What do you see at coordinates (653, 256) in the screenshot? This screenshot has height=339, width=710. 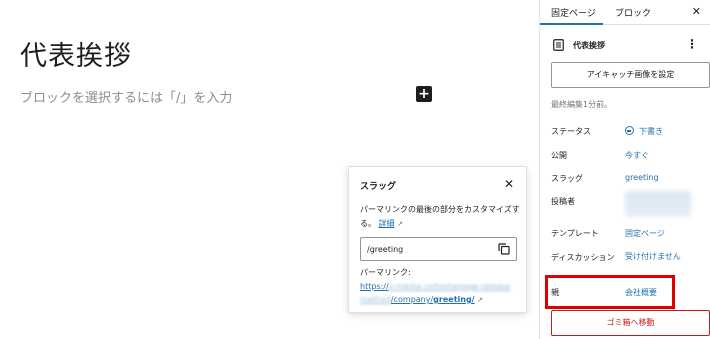 I see `discussion-value: 受け付けません` at bounding box center [653, 256].